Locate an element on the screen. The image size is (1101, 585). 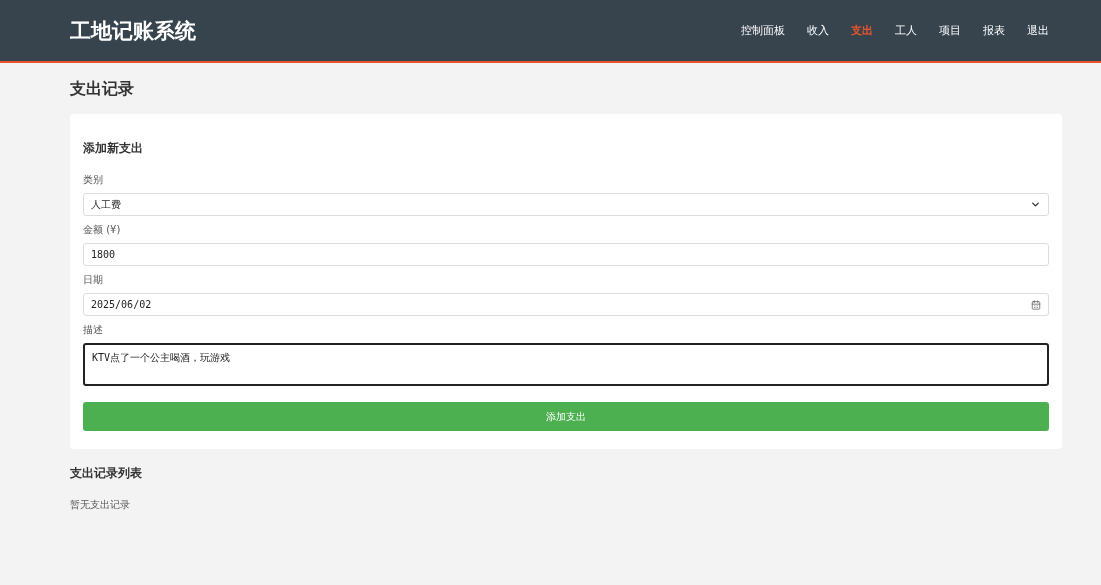
description-textarea: KTV点了一个公主喝酒，玩游戏 is located at coordinates (566, 364).